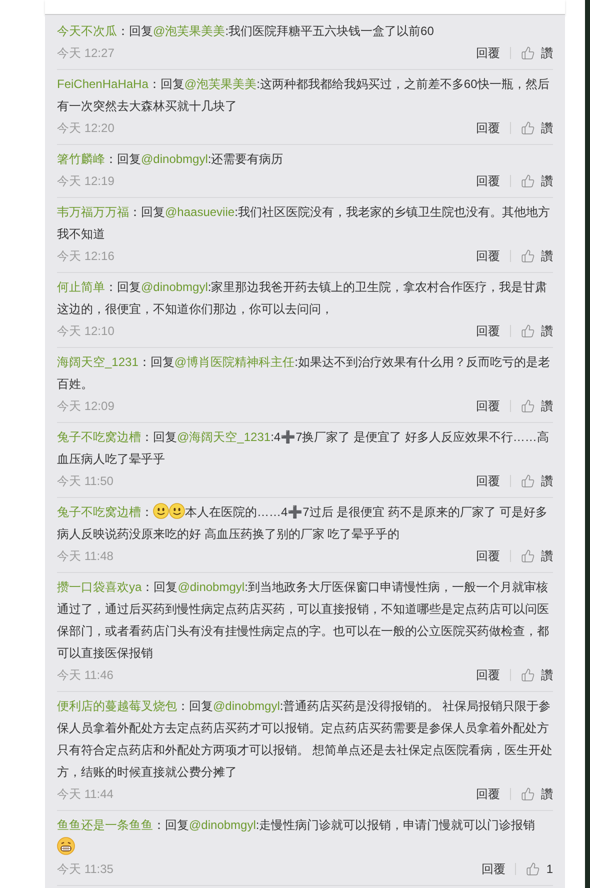  I want to click on like-button: 1, so click(539, 869).